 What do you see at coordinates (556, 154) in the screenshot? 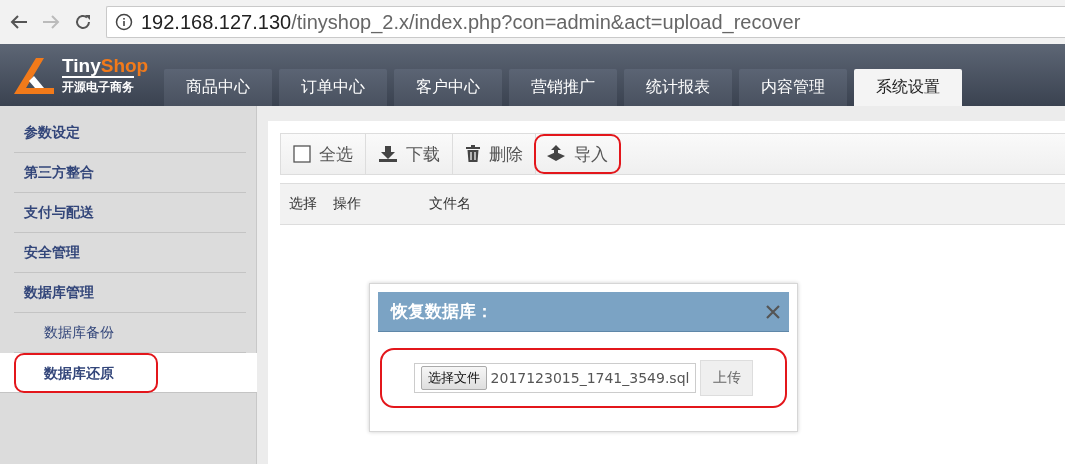
I see `upload-icon` at bounding box center [556, 154].